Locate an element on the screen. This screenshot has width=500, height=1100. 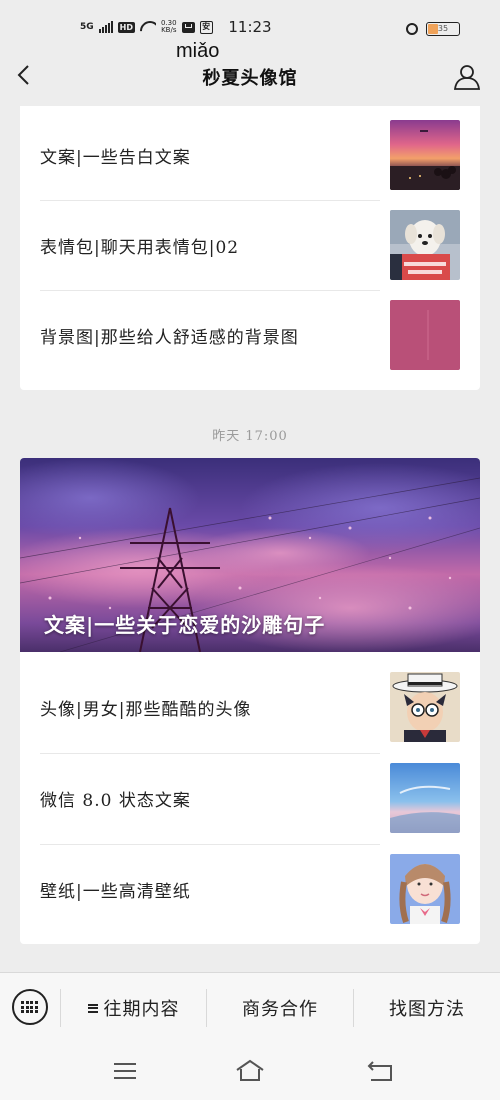
pink-wall-thumbnail is located at coordinates (425, 335).